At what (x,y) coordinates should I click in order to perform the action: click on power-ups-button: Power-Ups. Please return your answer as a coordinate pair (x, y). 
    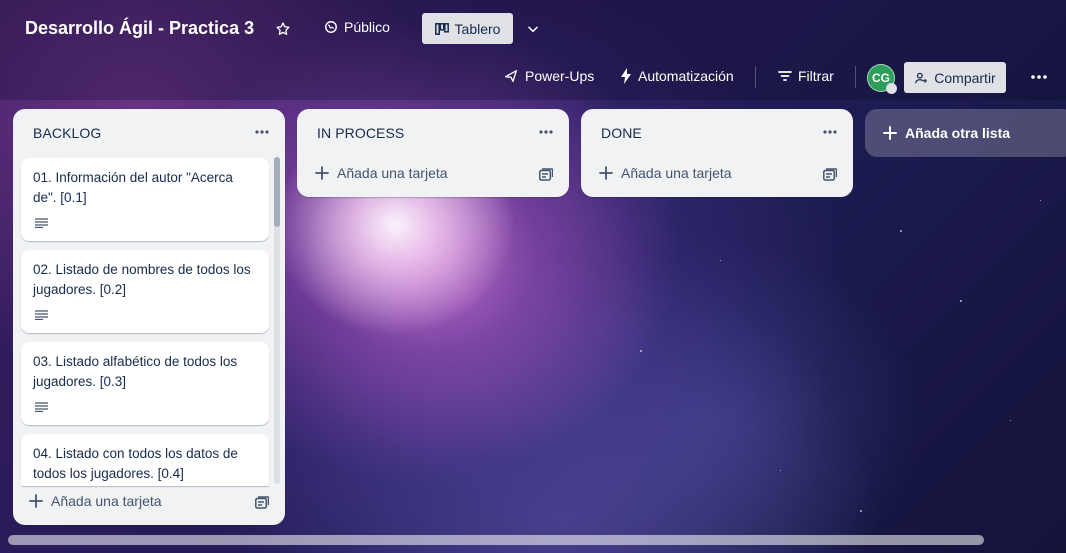
    Looking at the image, I should click on (548, 76).